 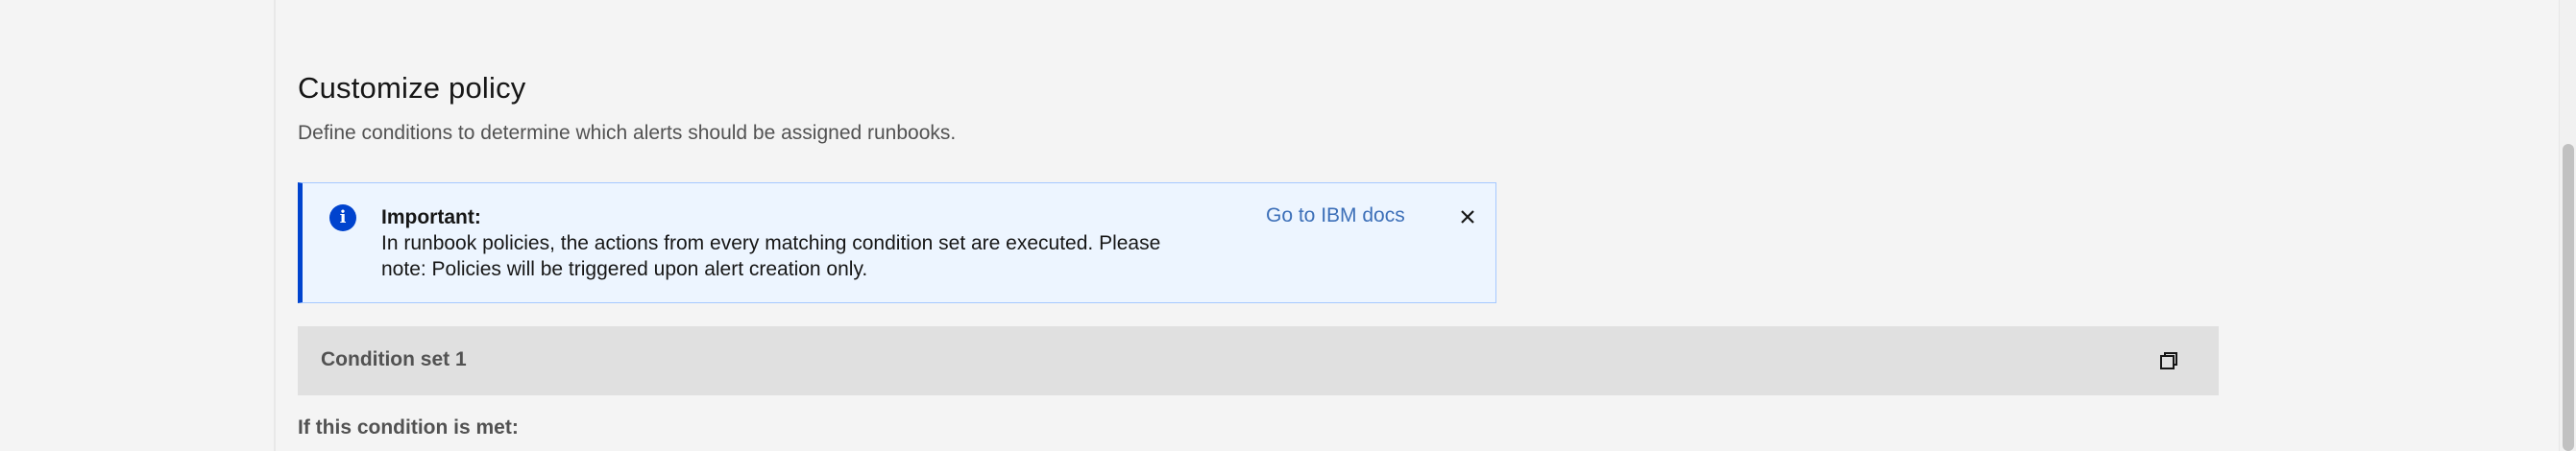 What do you see at coordinates (409, 428) in the screenshot?
I see `condition-label: If this condition is met:` at bounding box center [409, 428].